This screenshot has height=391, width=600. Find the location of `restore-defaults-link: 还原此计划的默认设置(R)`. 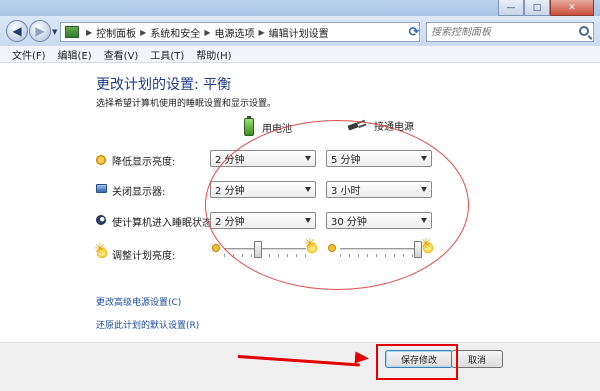

restore-defaults-link: 还原此计划的默认设置(R) is located at coordinates (147, 324).